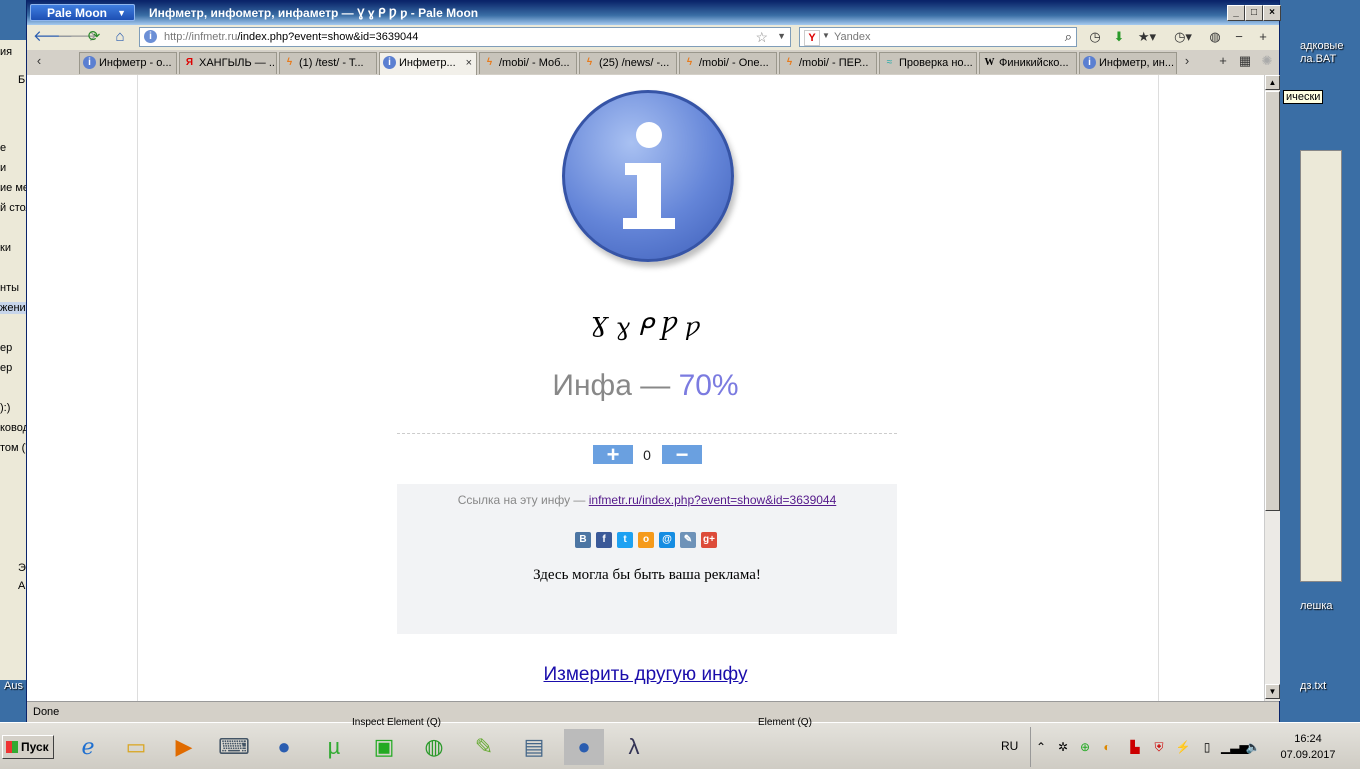  What do you see at coordinates (1272, 13) in the screenshot?
I see `close-button: ×` at bounding box center [1272, 13].